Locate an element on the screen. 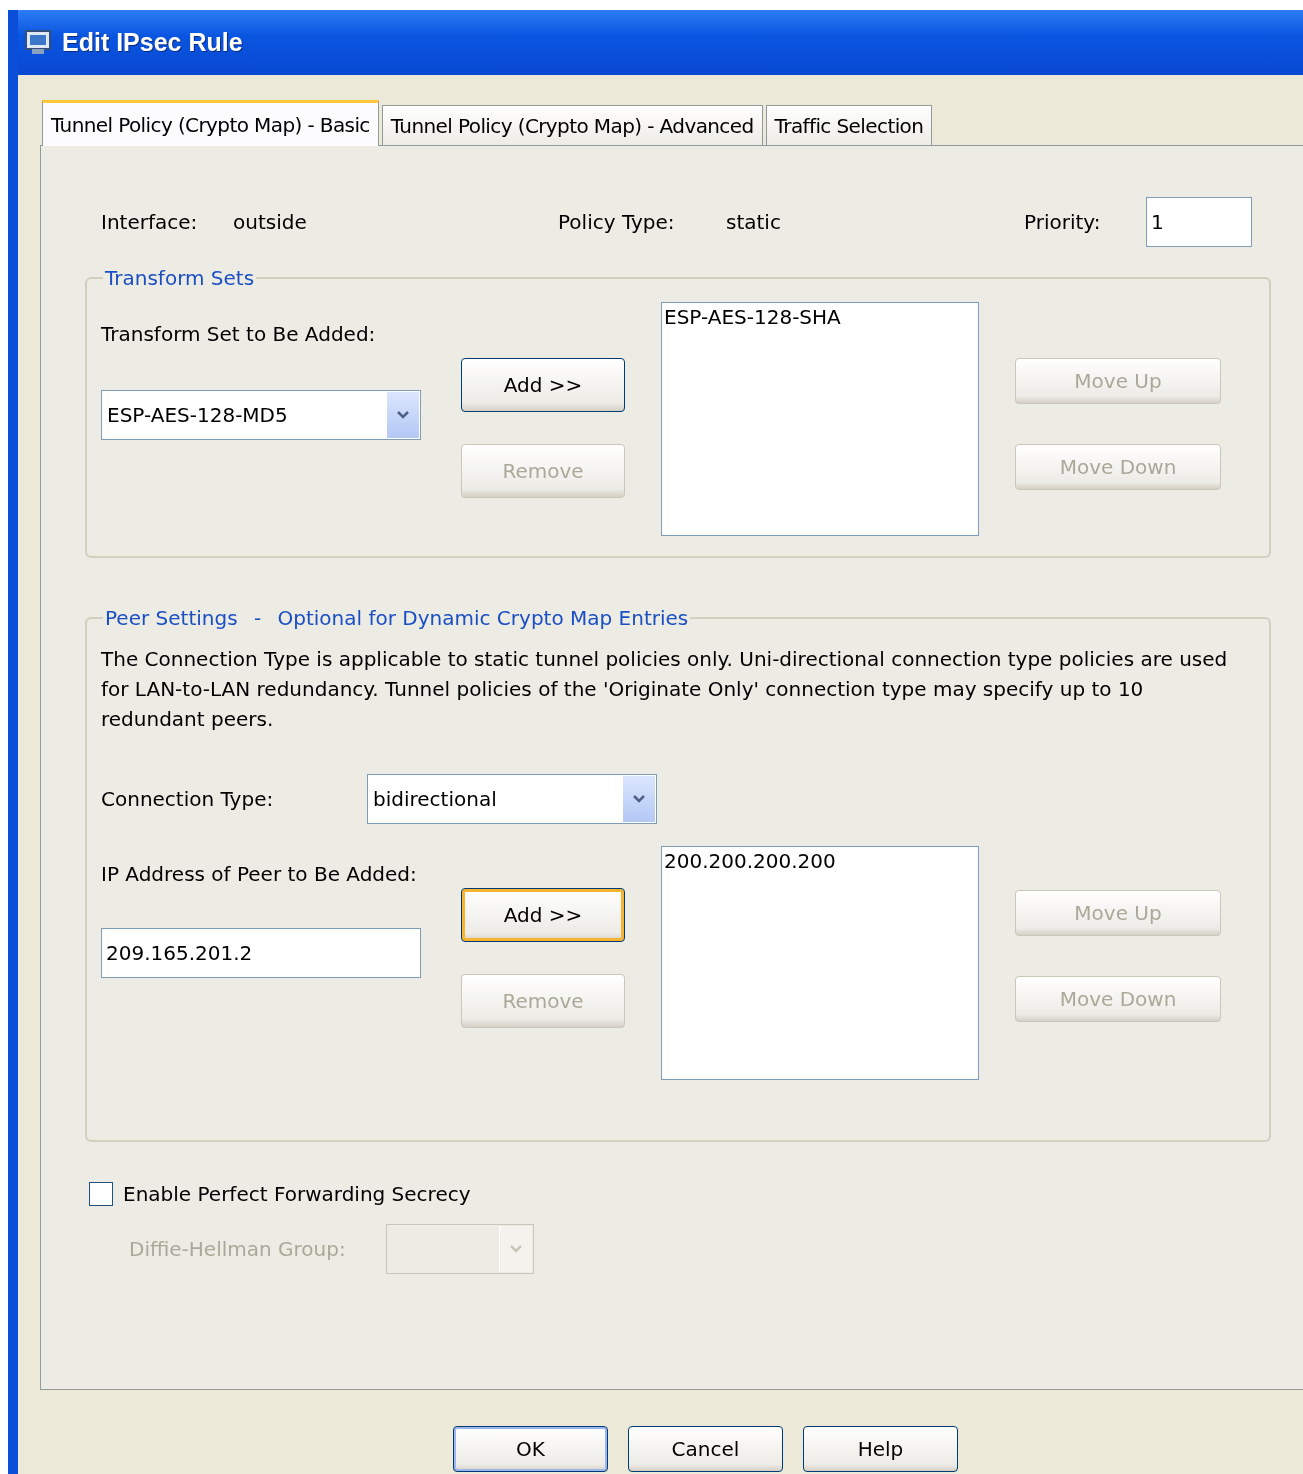 The image size is (1303, 1474). field-value: outside is located at coordinates (270, 222).